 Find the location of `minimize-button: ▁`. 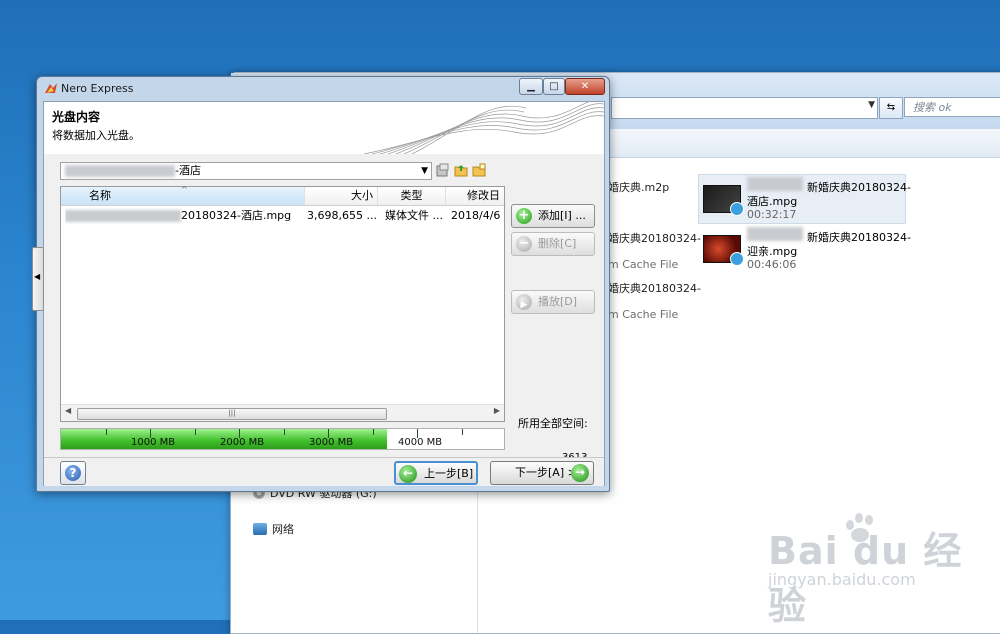

minimize-button: ▁ is located at coordinates (531, 86).